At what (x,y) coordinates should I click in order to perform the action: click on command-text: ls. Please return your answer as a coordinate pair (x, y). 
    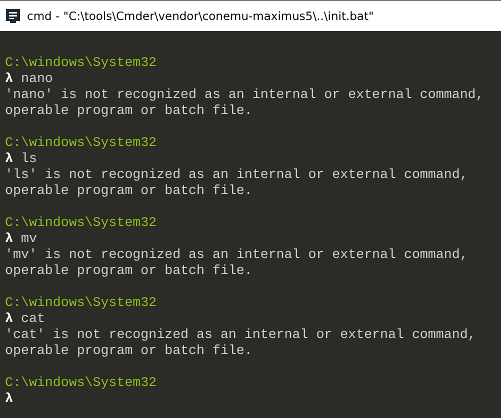
    Looking at the image, I should click on (28, 159).